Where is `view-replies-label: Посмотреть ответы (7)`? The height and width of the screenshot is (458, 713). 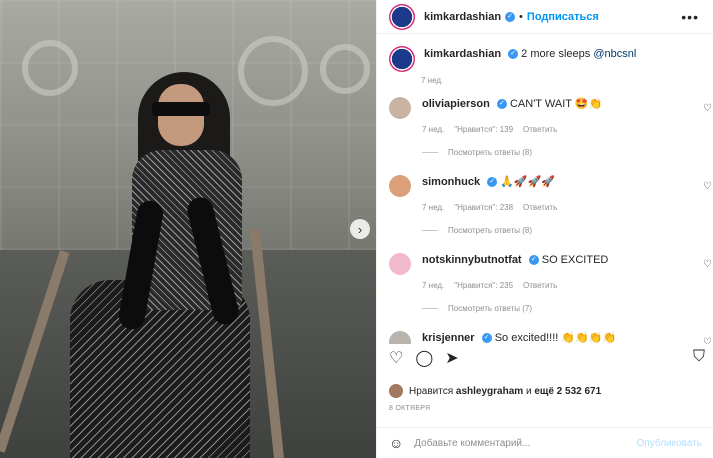 view-replies-label: Посмотреть ответы (7) is located at coordinates (490, 308).